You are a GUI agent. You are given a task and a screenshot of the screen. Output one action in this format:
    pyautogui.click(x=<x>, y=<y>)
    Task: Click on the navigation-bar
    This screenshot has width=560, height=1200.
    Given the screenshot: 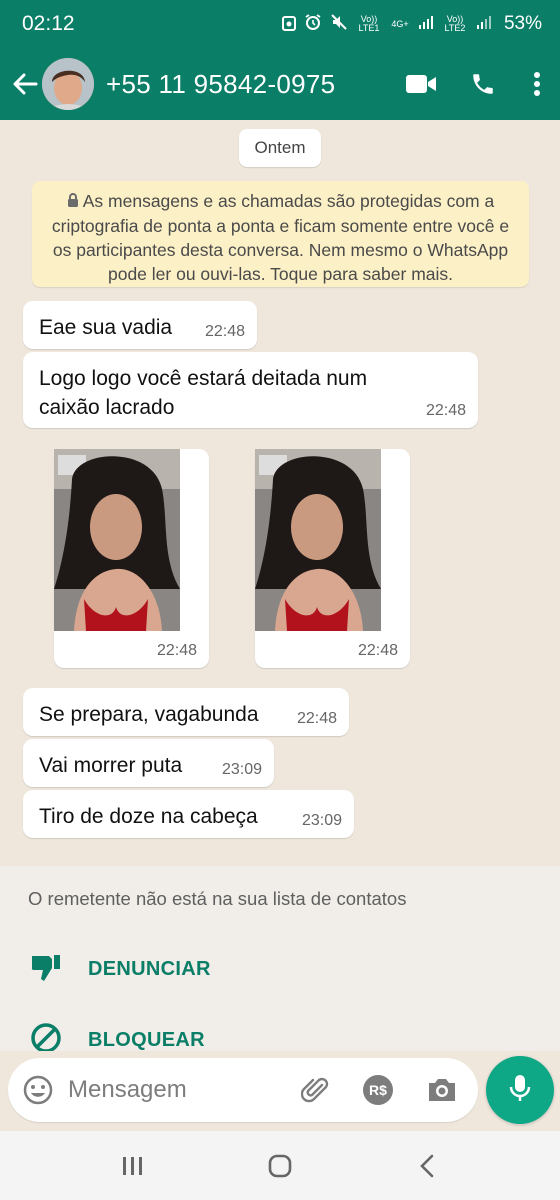 What is the action you would take?
    pyautogui.click(x=280, y=1165)
    